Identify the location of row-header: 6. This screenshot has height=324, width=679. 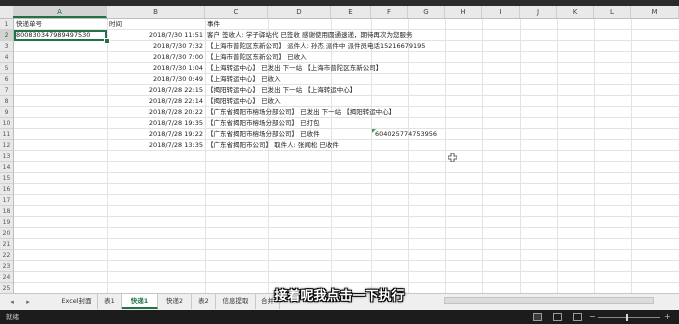
(6, 79).